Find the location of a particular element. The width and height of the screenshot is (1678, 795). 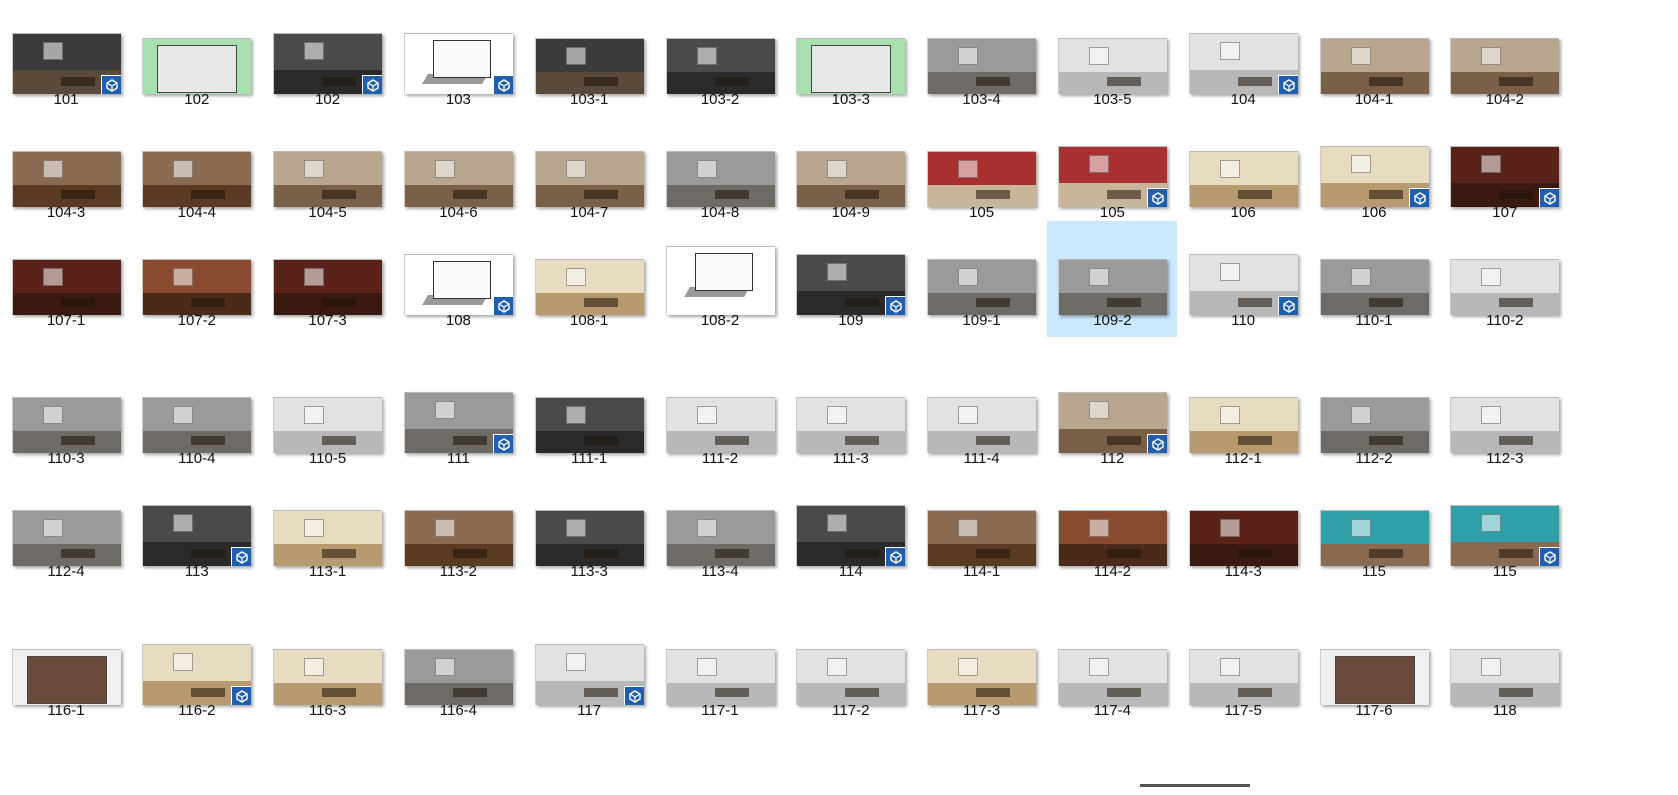

file-item: 112-3 is located at coordinates (1505, 417).